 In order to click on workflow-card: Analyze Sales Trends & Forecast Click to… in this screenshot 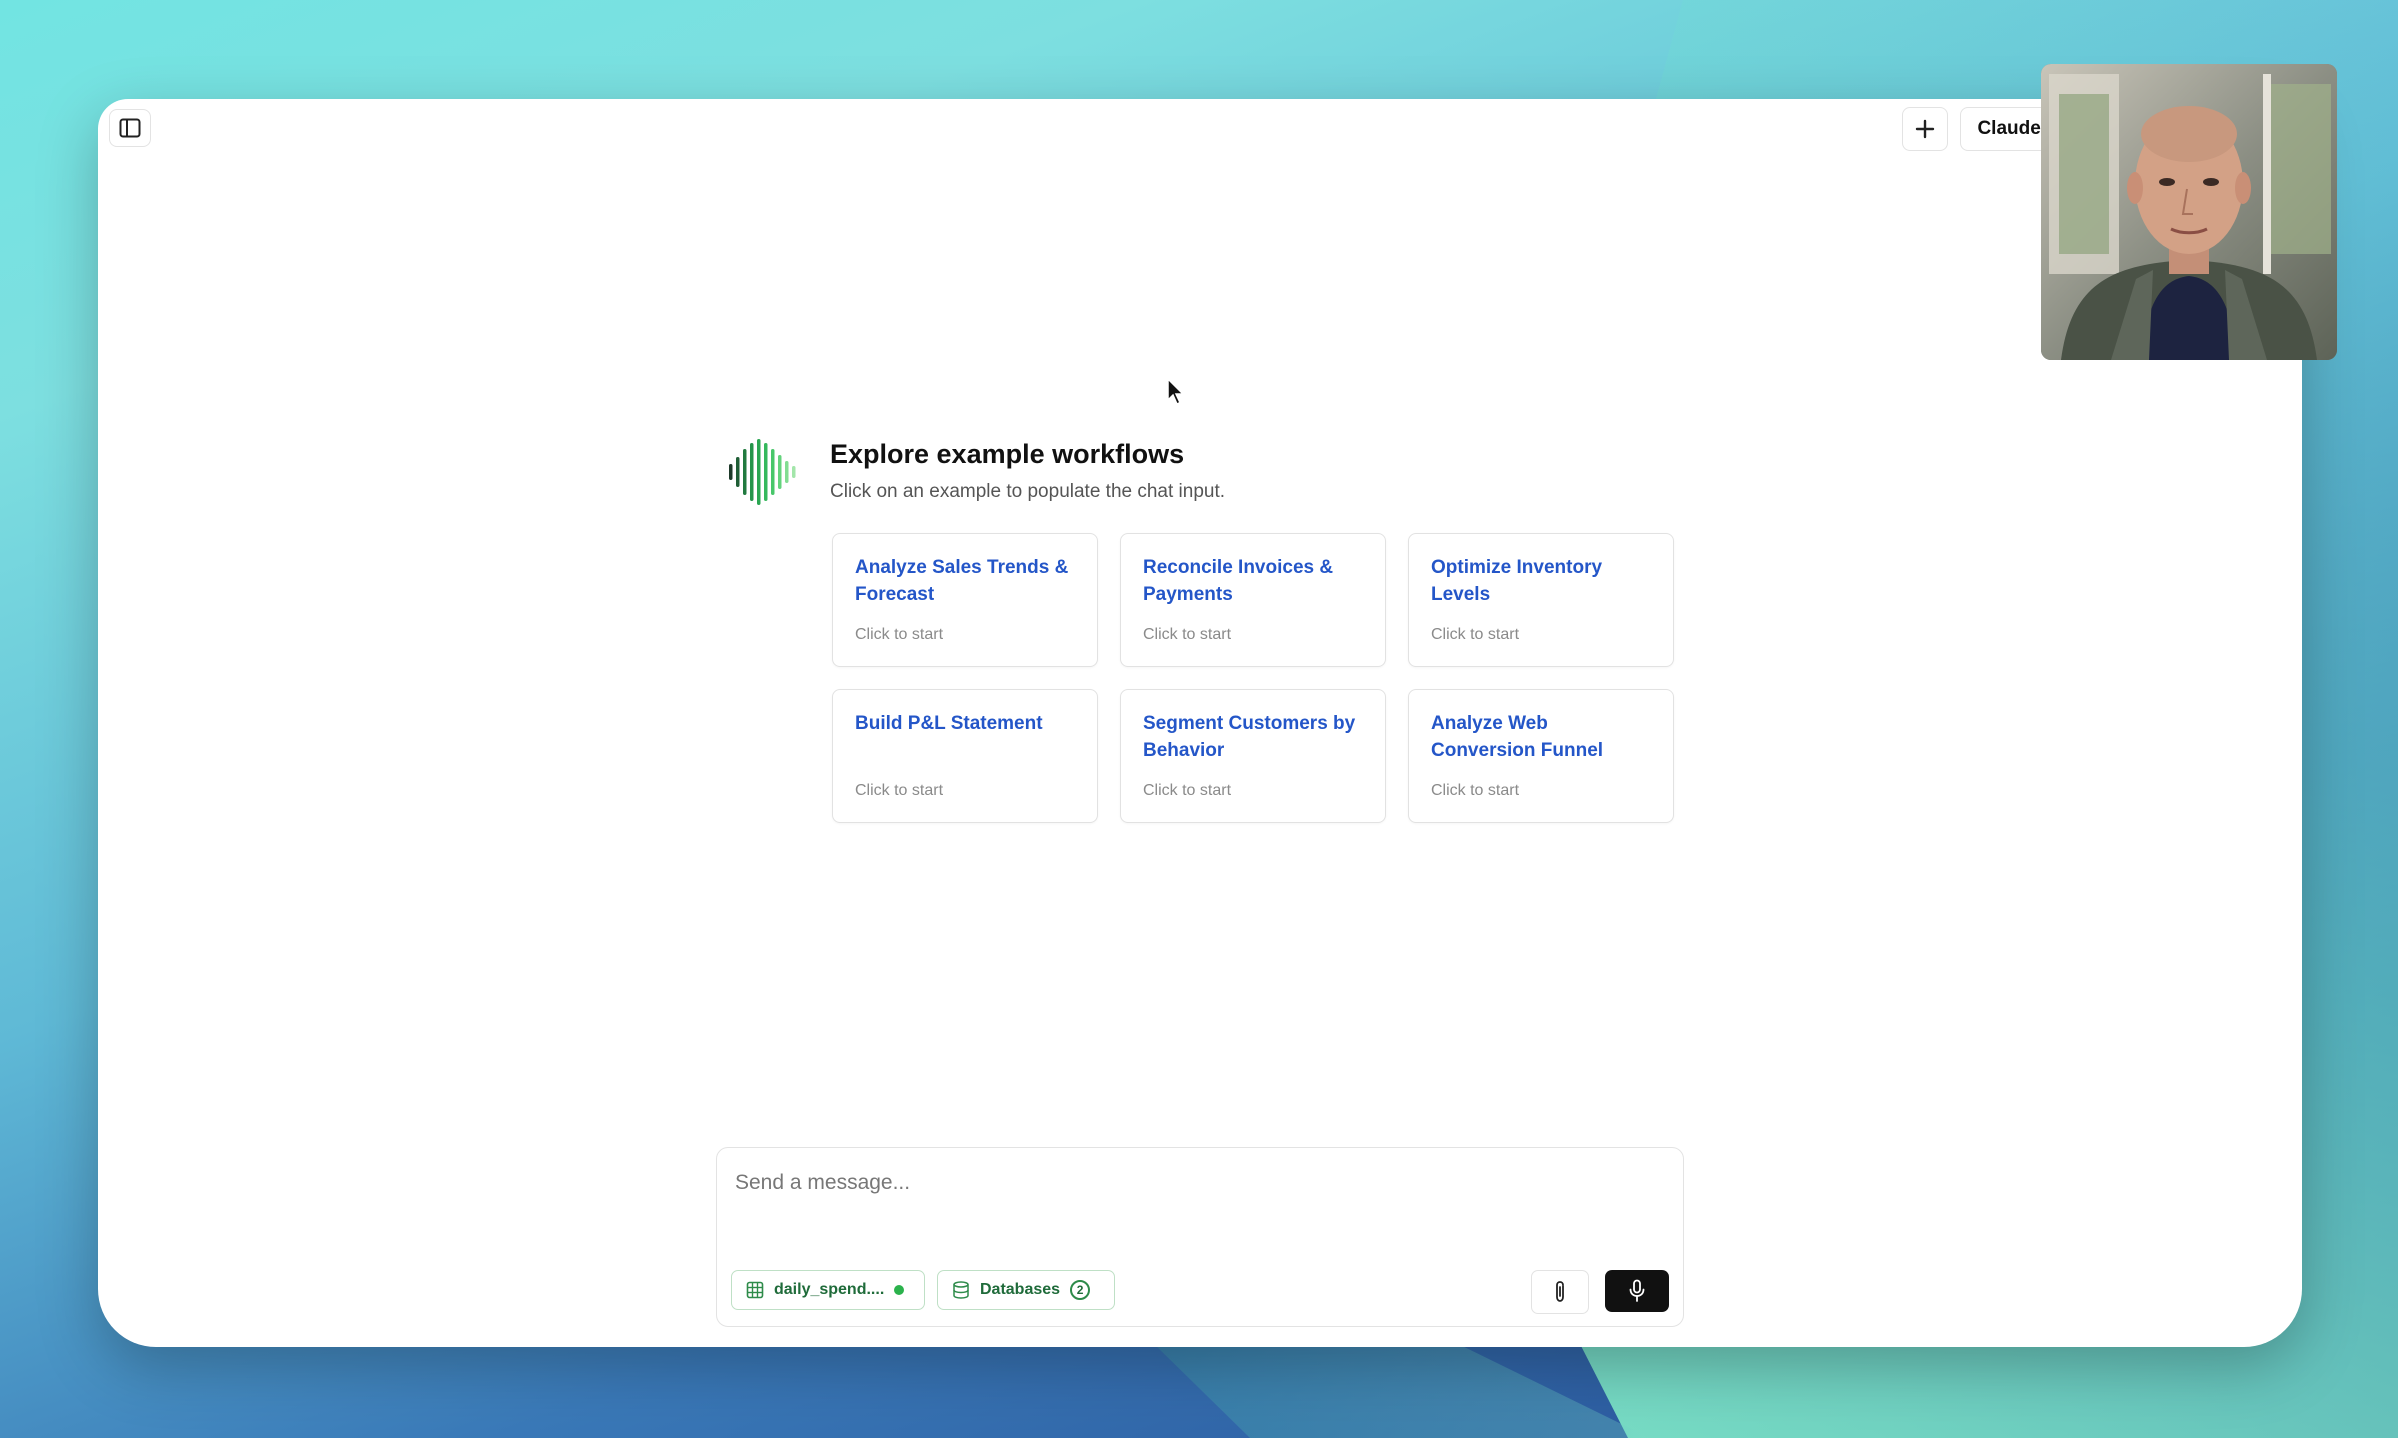, I will do `click(965, 600)`.